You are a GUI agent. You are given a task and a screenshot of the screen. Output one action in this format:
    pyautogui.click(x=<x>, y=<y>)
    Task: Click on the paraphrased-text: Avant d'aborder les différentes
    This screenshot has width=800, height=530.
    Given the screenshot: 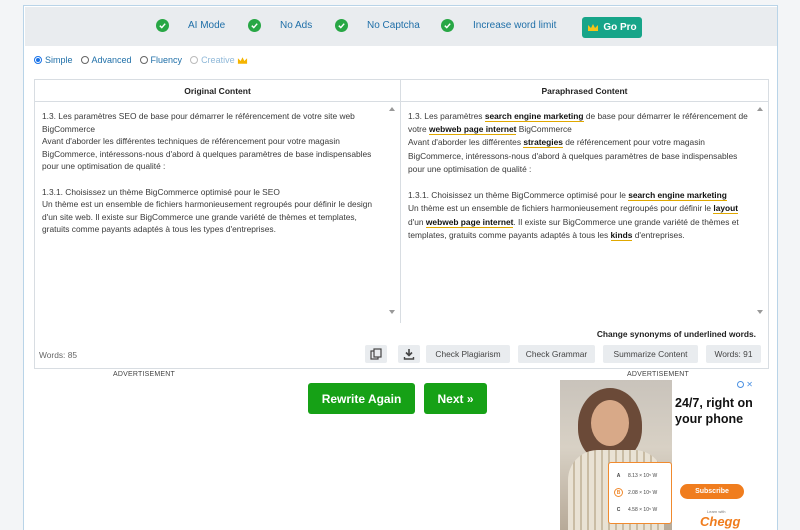 What is the action you would take?
    pyautogui.click(x=466, y=142)
    